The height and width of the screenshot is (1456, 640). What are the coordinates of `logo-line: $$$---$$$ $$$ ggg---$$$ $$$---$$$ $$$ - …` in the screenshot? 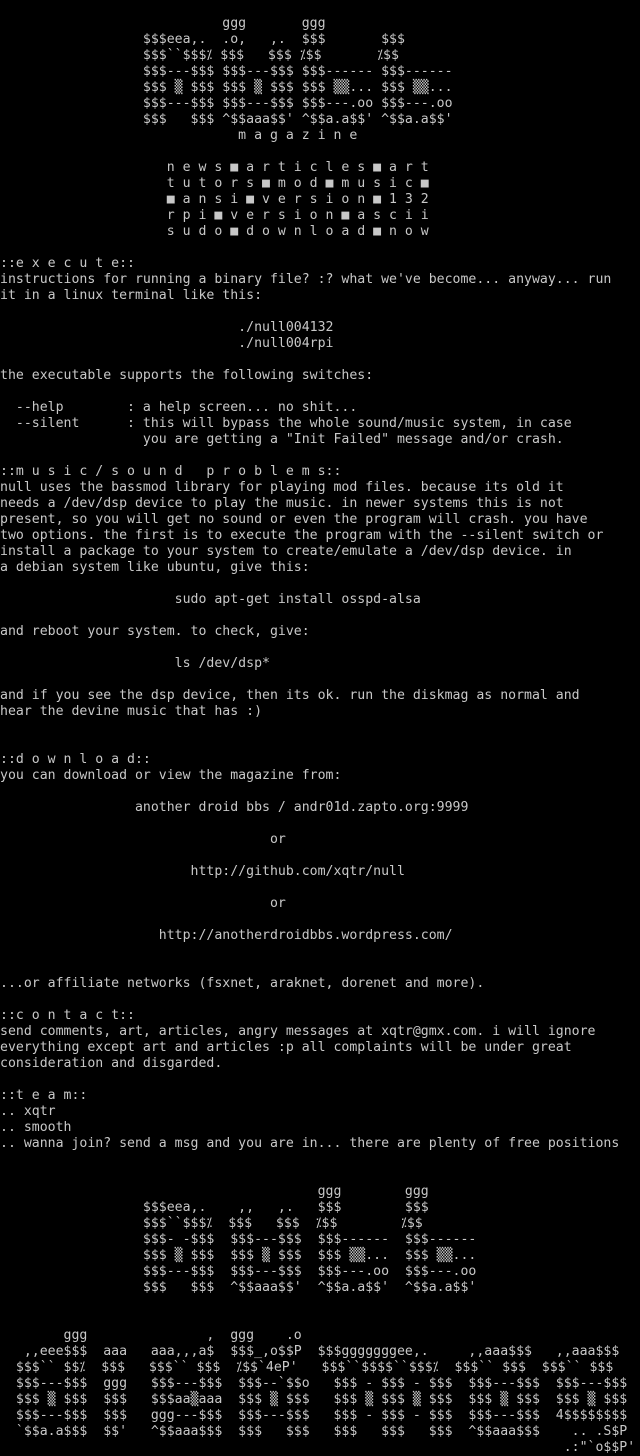 It's located at (314, 1415).